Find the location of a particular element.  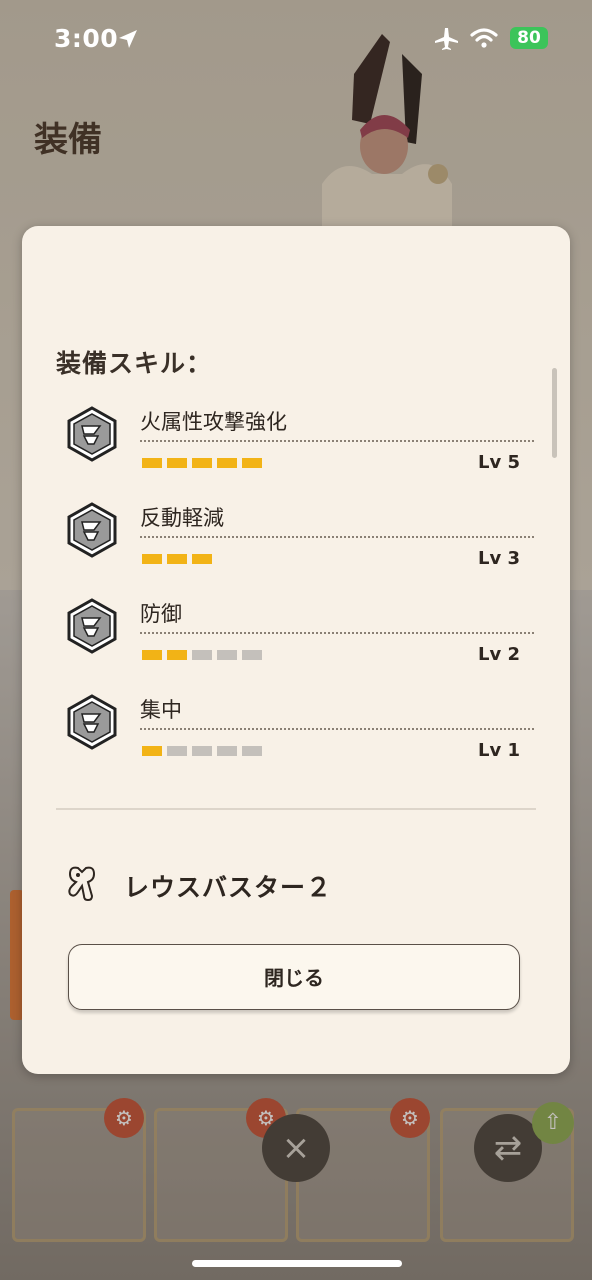

weapon-name: レウスバスター２ is located at coordinates (228, 887).